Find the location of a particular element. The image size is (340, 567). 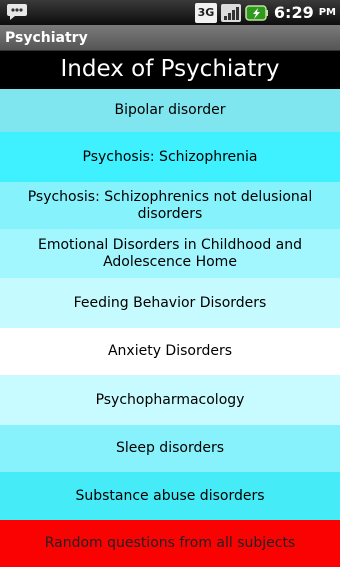

menu-item-random-questions: Random questions from all subjects is located at coordinates (170, 543).